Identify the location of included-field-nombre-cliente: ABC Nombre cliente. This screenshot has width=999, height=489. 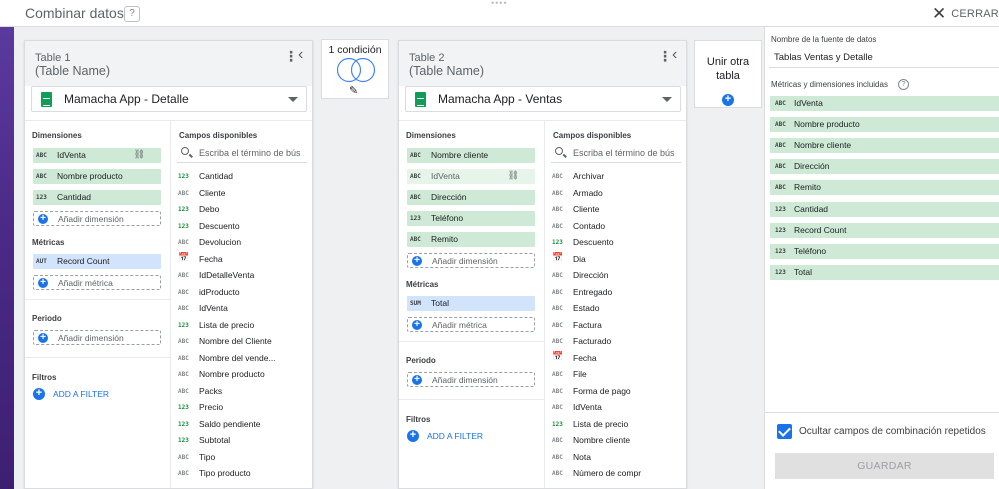
(884, 146).